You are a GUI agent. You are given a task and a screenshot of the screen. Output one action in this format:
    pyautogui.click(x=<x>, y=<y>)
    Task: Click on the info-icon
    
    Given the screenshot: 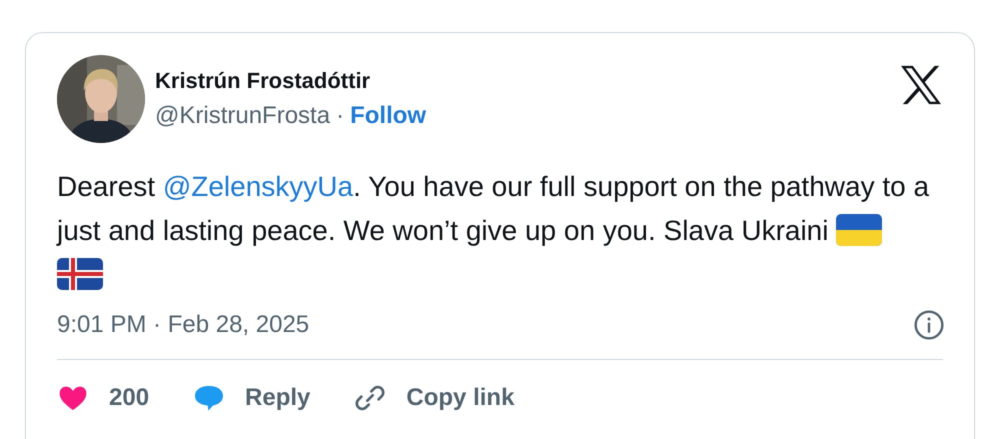 What is the action you would take?
    pyautogui.click(x=929, y=325)
    